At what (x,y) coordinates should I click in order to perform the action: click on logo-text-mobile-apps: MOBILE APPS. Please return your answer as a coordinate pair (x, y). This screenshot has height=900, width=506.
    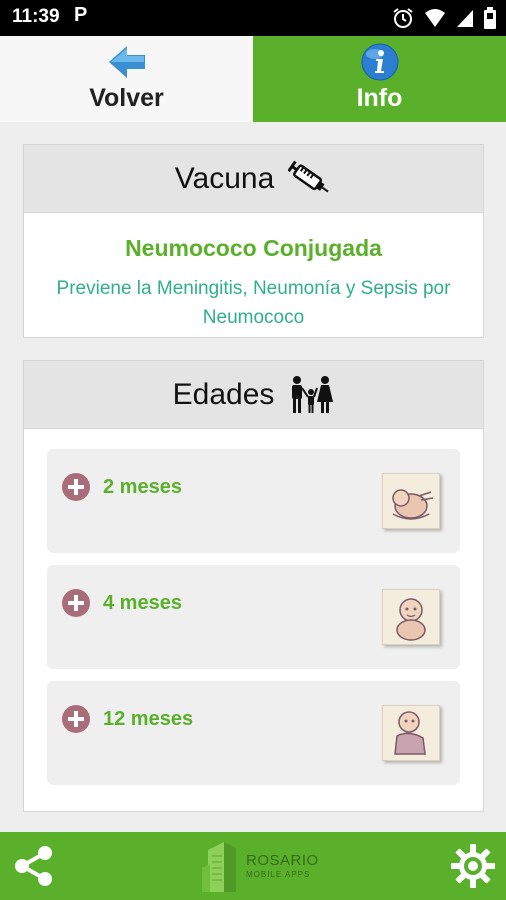
    Looking at the image, I should click on (278, 874).